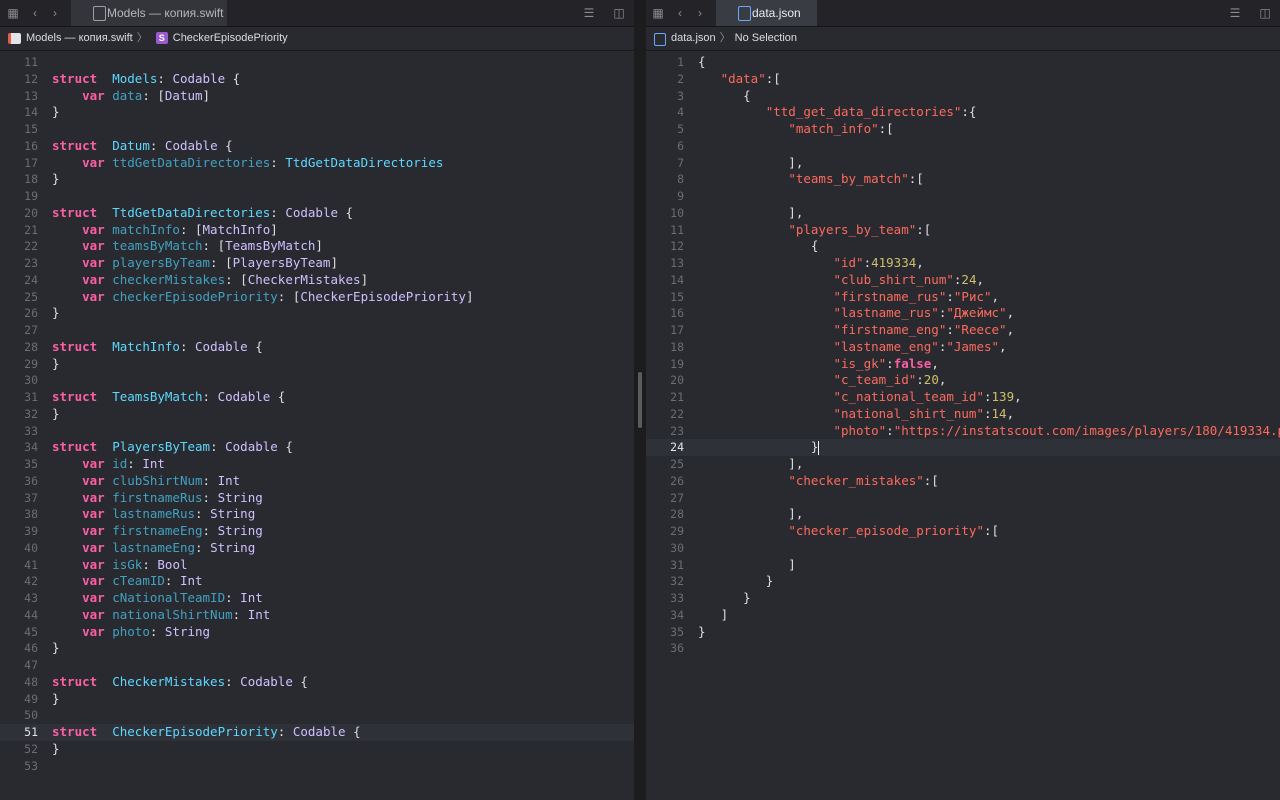 The image size is (1280, 800). What do you see at coordinates (963, 129) in the screenshot?
I see `code-line: 5 "match_info":[` at bounding box center [963, 129].